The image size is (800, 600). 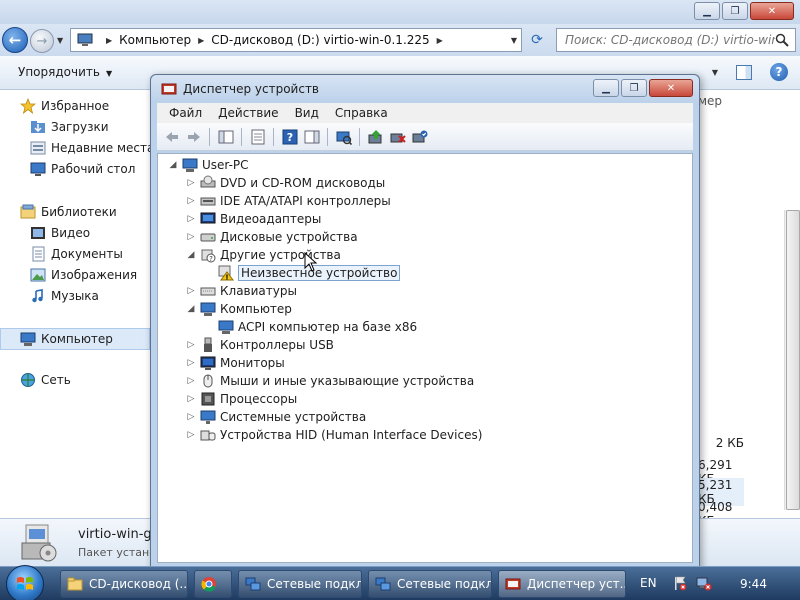 What do you see at coordinates (258, 137) in the screenshot?
I see `properties-button` at bounding box center [258, 137].